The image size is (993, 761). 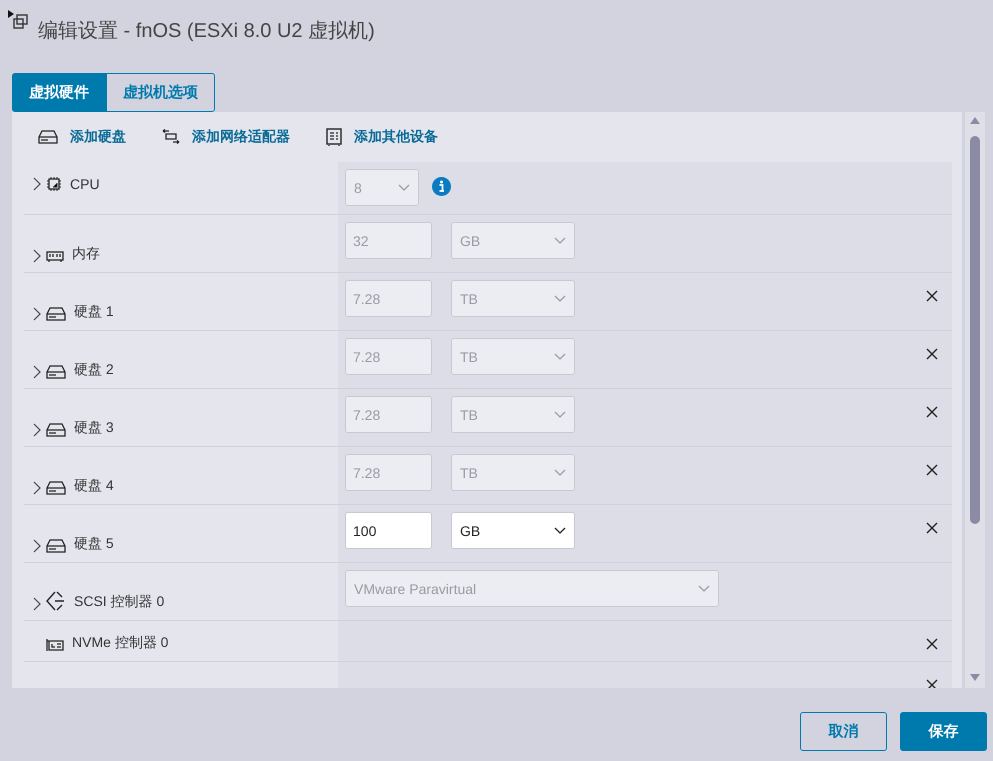 What do you see at coordinates (55, 257) in the screenshot?
I see `memory-module-icon` at bounding box center [55, 257].